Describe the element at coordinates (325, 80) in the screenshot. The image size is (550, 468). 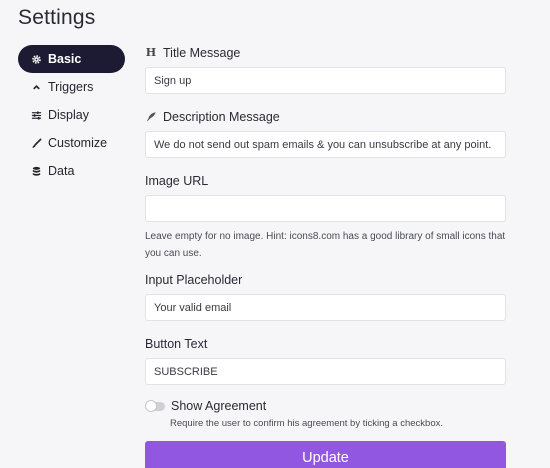
I see `title-message-input` at that location.